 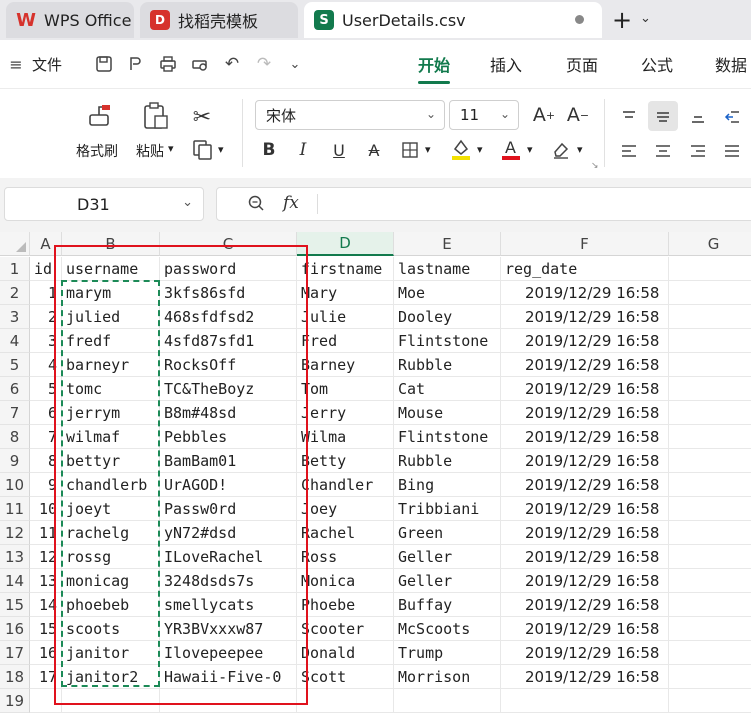 What do you see at coordinates (428, 149) in the screenshot?
I see `borders-dropdown-icon: ▾` at bounding box center [428, 149].